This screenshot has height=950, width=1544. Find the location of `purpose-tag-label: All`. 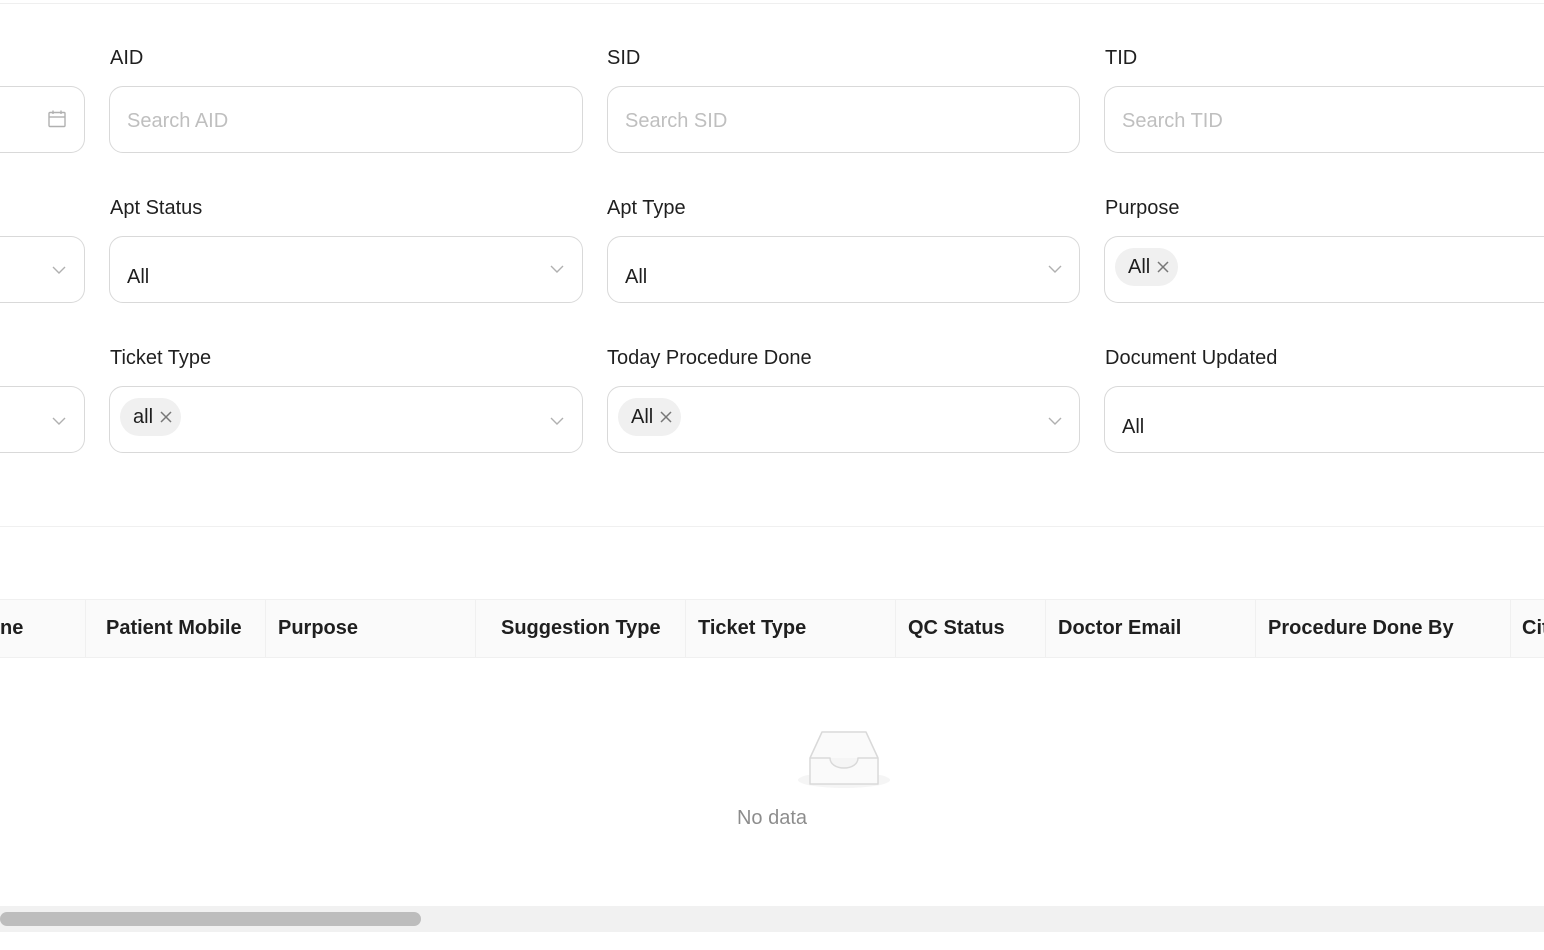

purpose-tag-label: All is located at coordinates (1139, 266).